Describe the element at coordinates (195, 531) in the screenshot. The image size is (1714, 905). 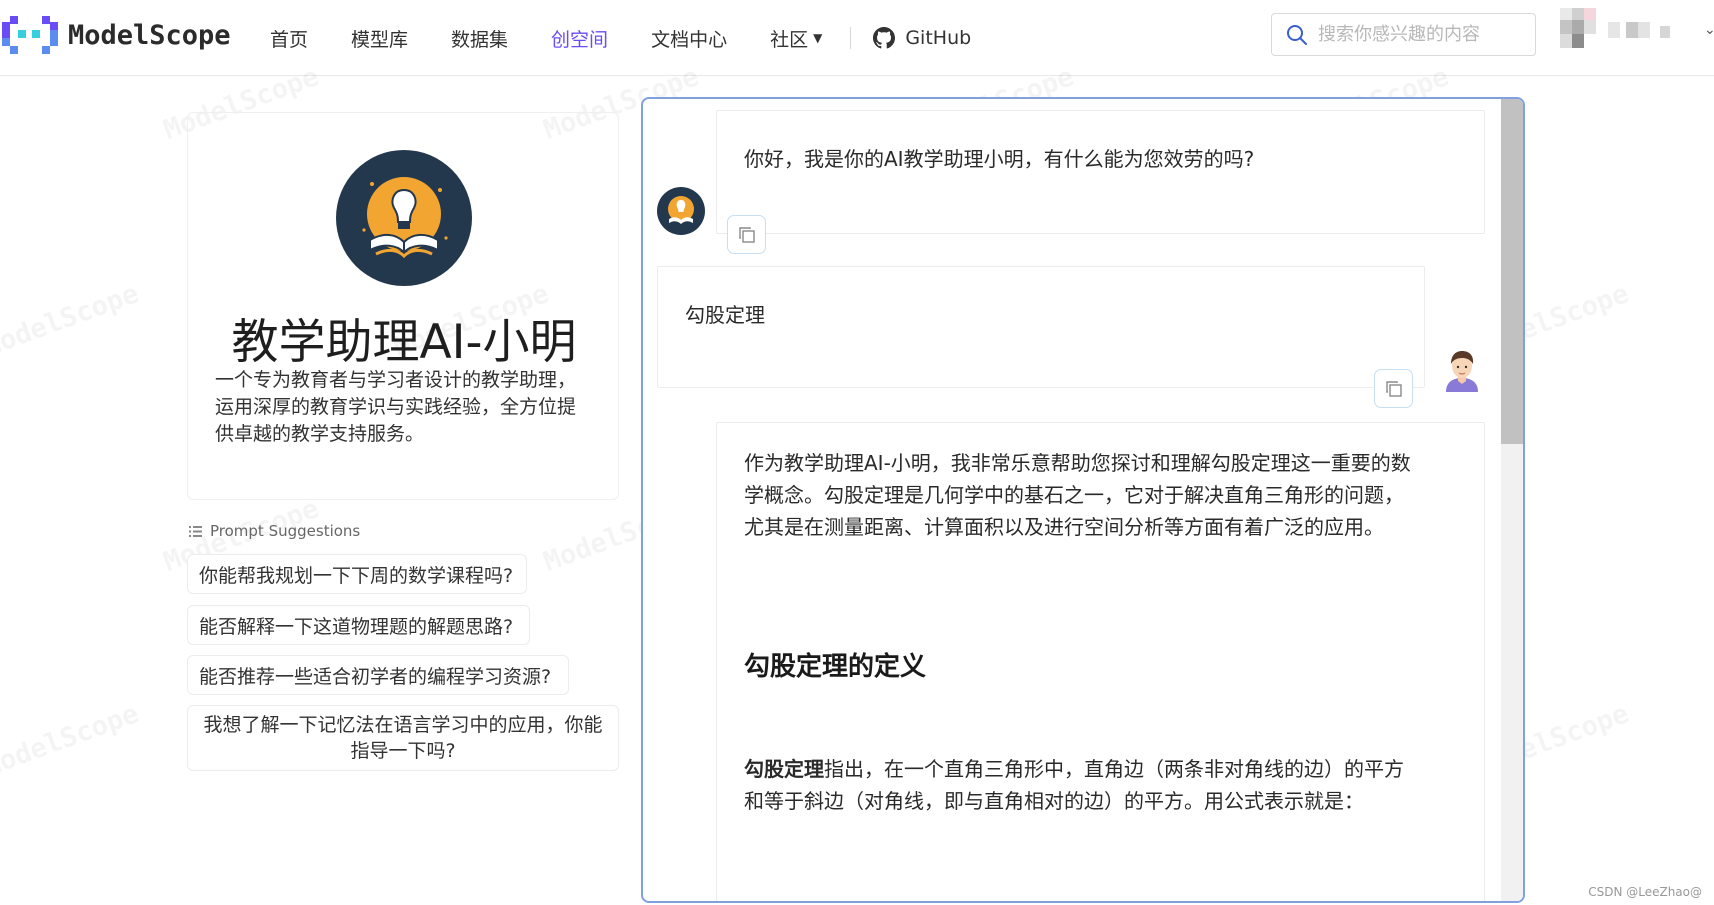
I see `list-icon` at that location.